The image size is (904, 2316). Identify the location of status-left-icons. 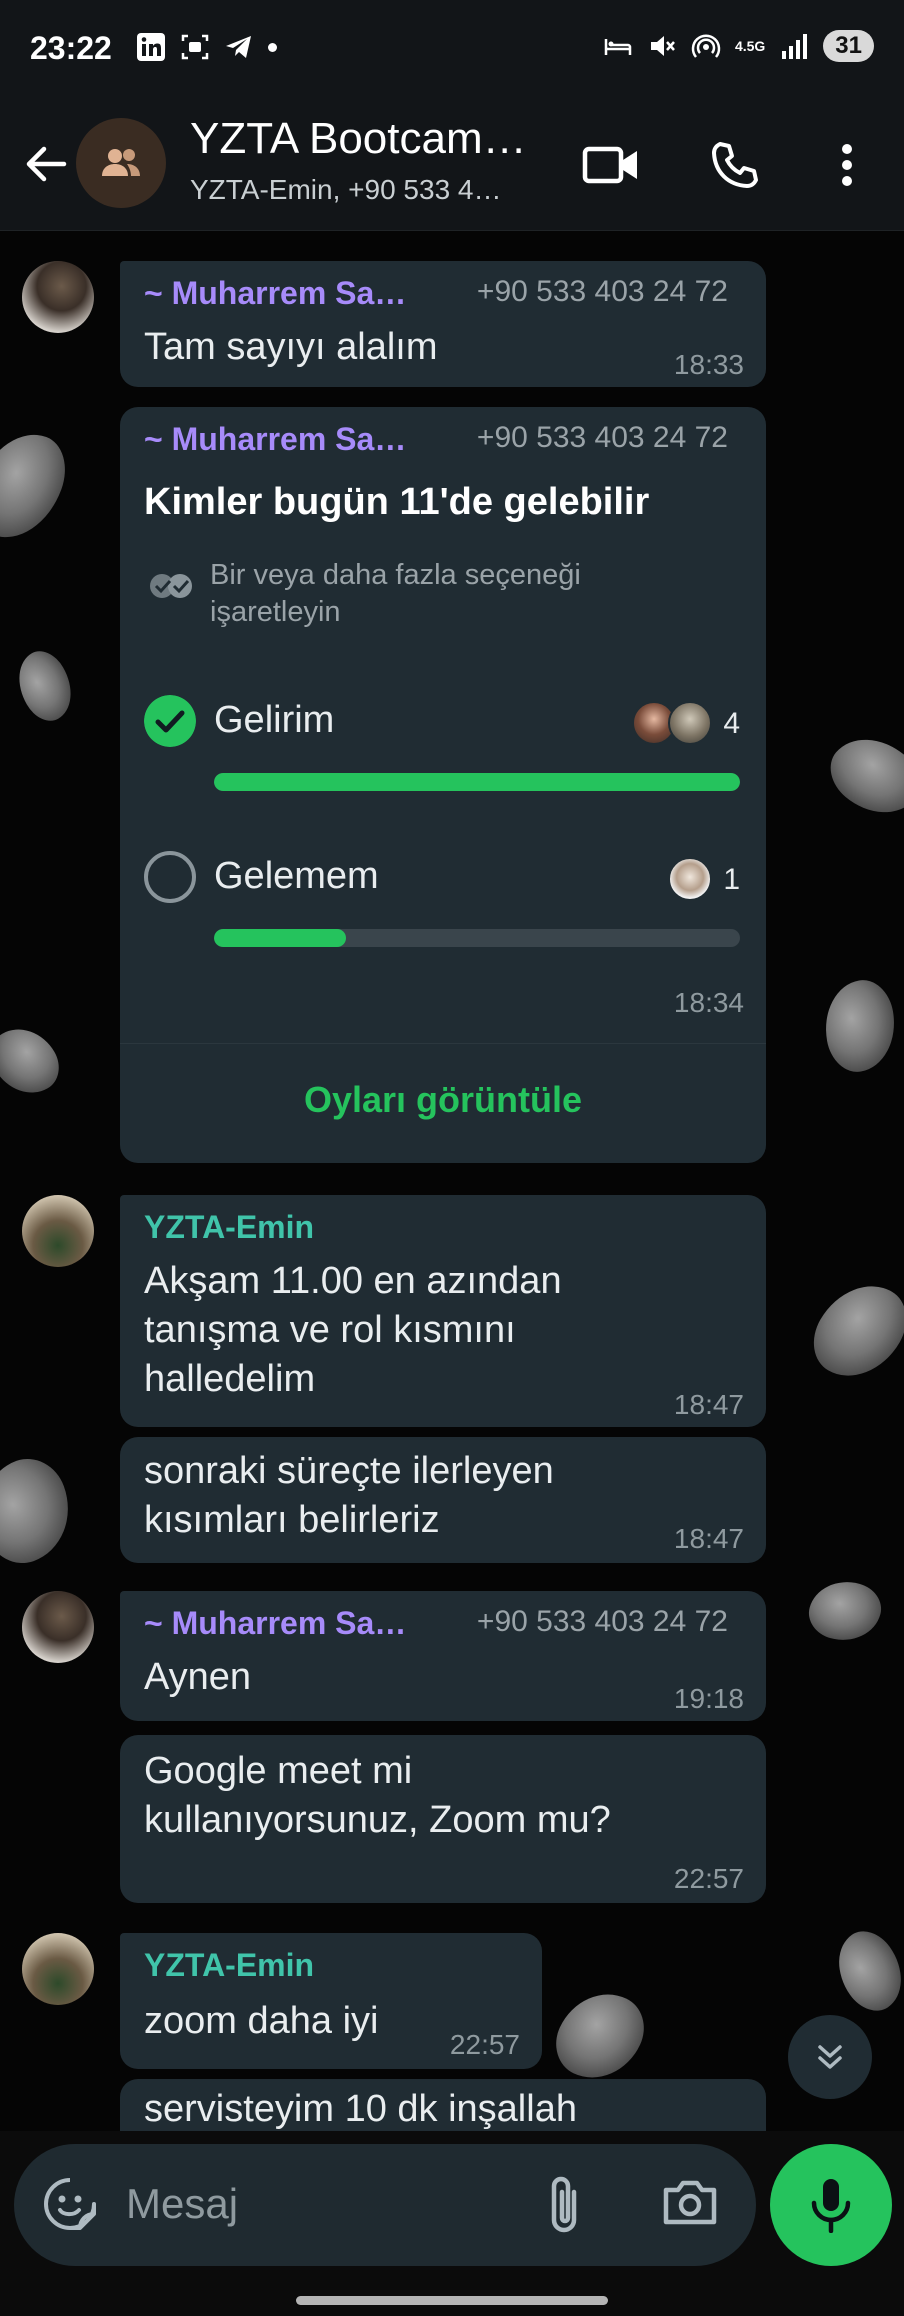
(206, 47).